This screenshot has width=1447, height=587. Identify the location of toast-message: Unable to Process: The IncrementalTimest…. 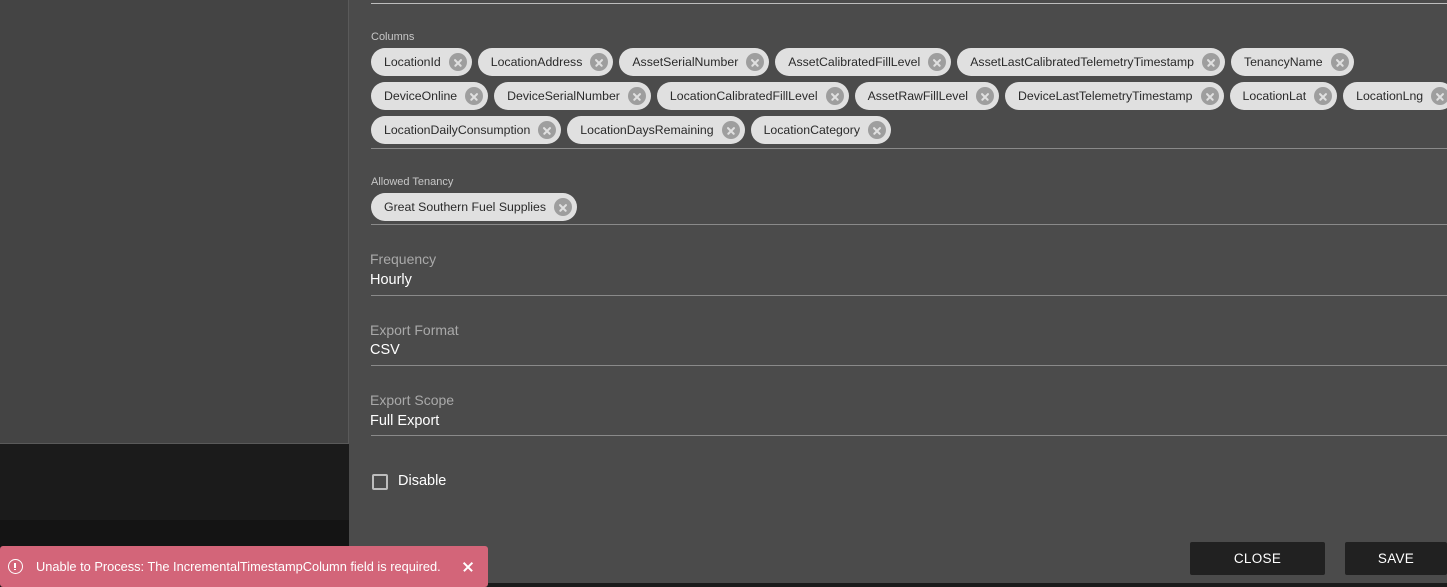
(238, 566).